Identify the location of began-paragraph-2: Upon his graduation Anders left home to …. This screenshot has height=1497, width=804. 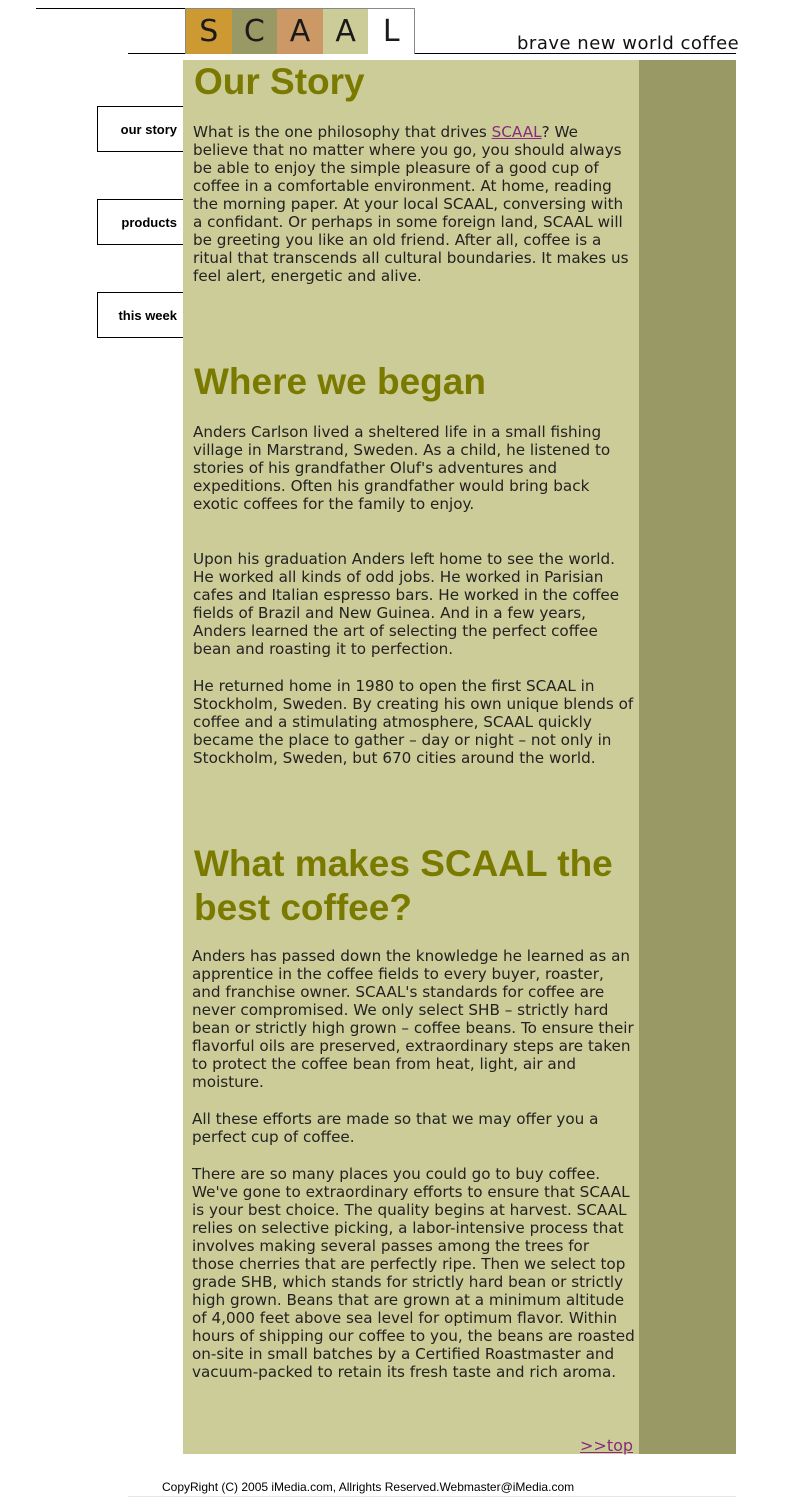
(406, 604).